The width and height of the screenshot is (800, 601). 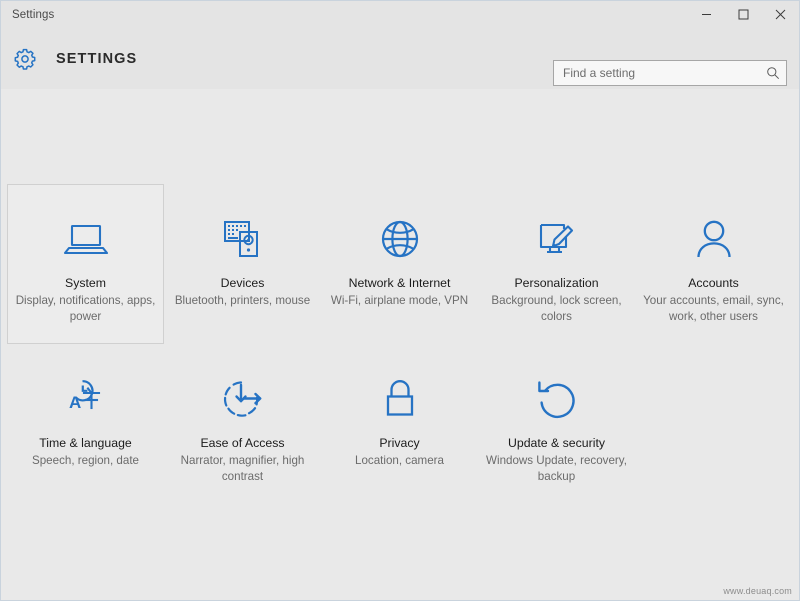 I want to click on person-icon, so click(x=714, y=239).